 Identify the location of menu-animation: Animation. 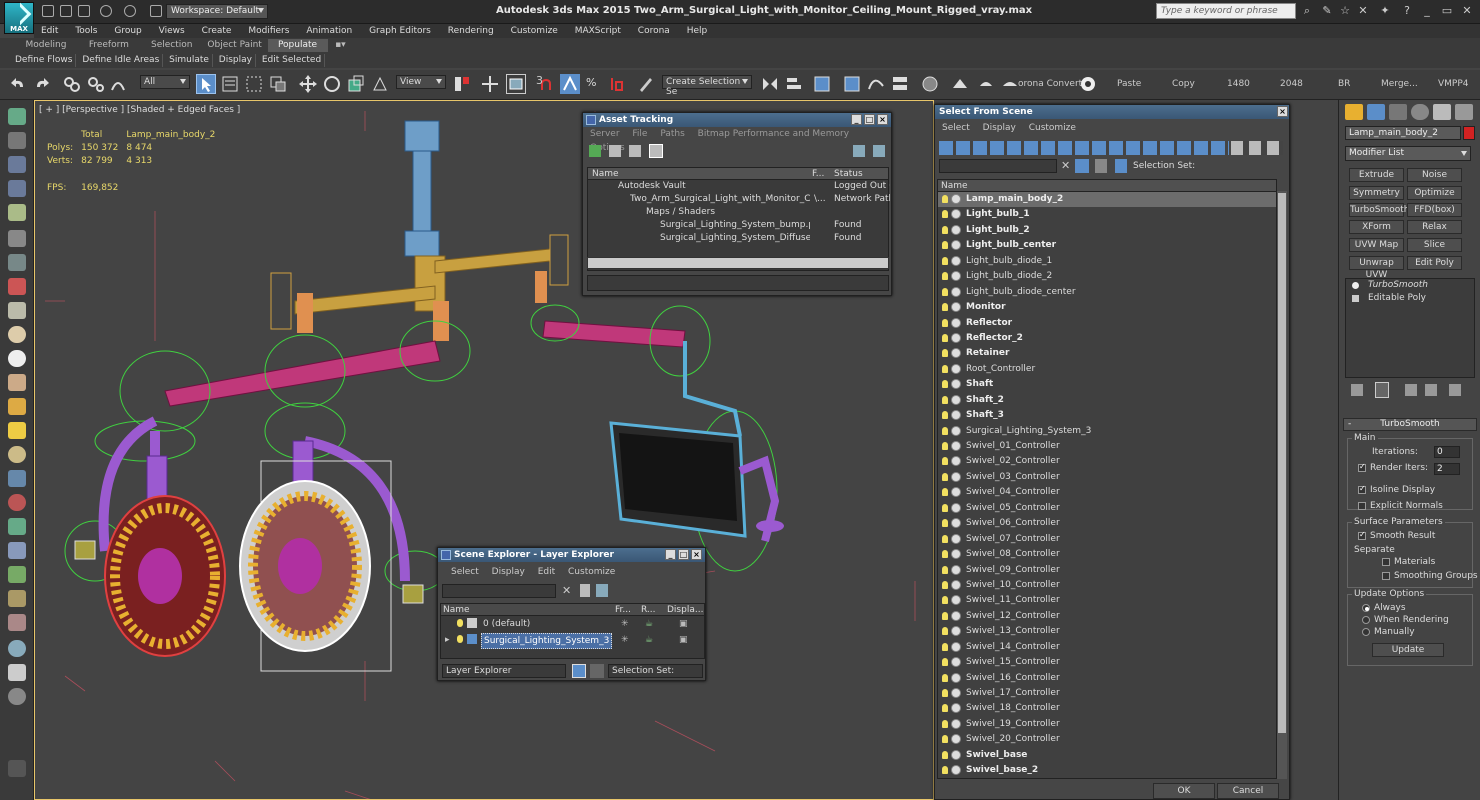
(329, 31).